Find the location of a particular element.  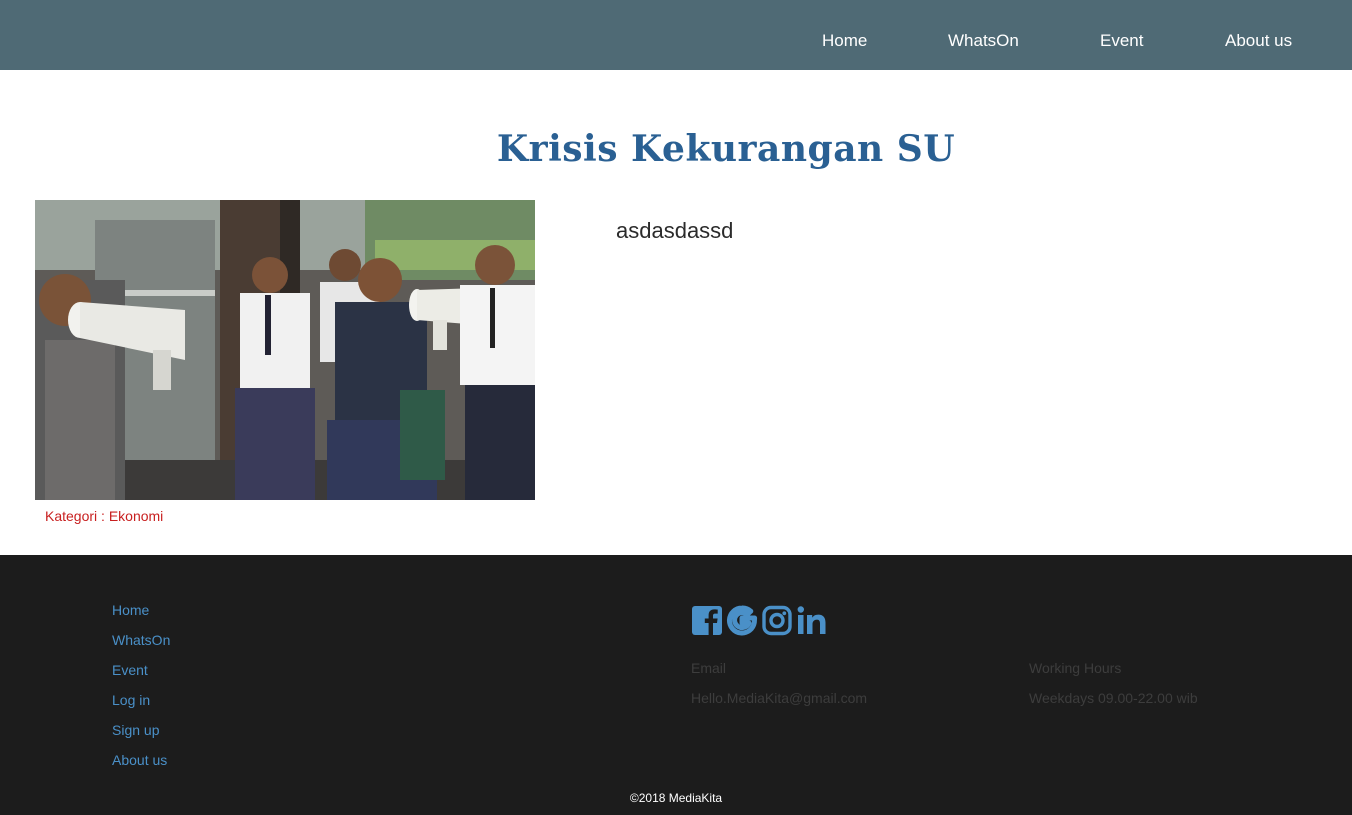

footer-link-login: Log in is located at coordinates (141, 707).